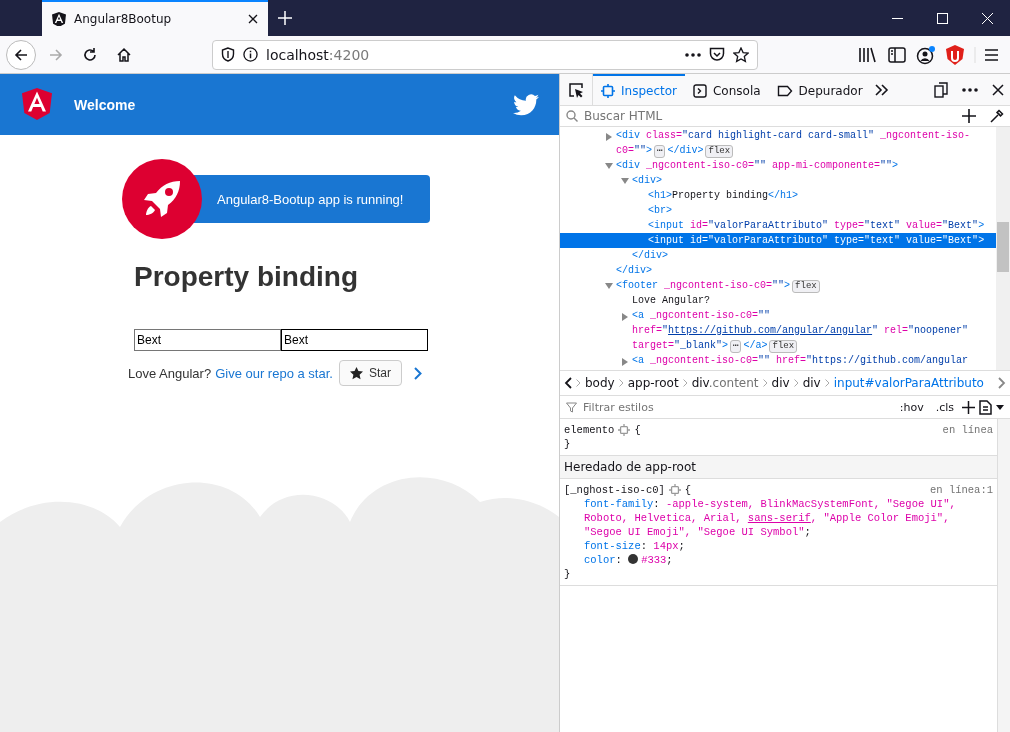 This screenshot has width=1010, height=732. Describe the element at coordinates (155, 18) in the screenshot. I see `browser-tab: Angular8Bootup` at that location.